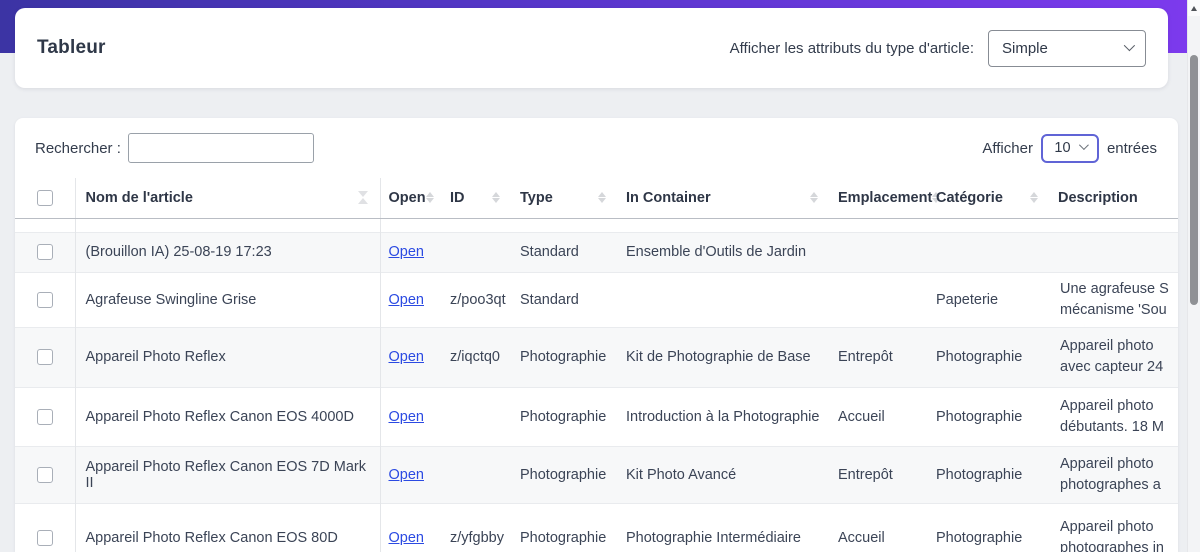 This screenshot has height=552, width=1200. I want to click on cell-item-name: Appareil Photo Reflex, so click(227, 356).